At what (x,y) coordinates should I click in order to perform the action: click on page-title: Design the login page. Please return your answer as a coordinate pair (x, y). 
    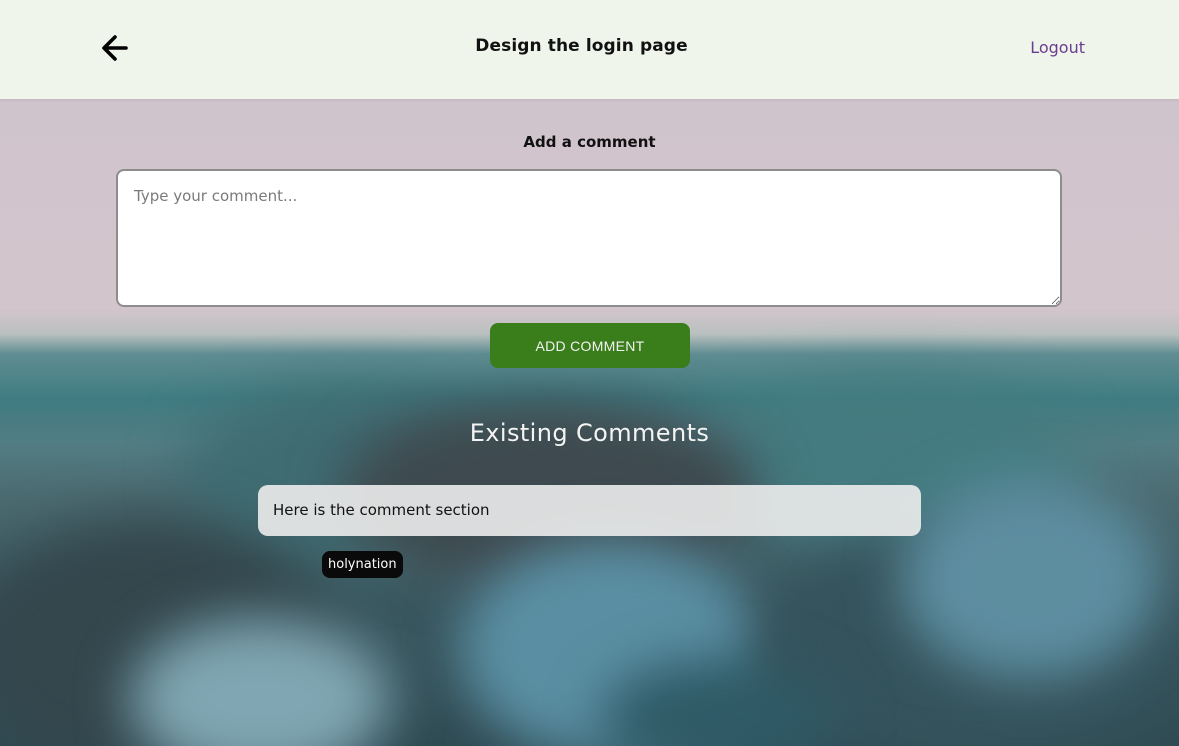
    Looking at the image, I should click on (581, 46).